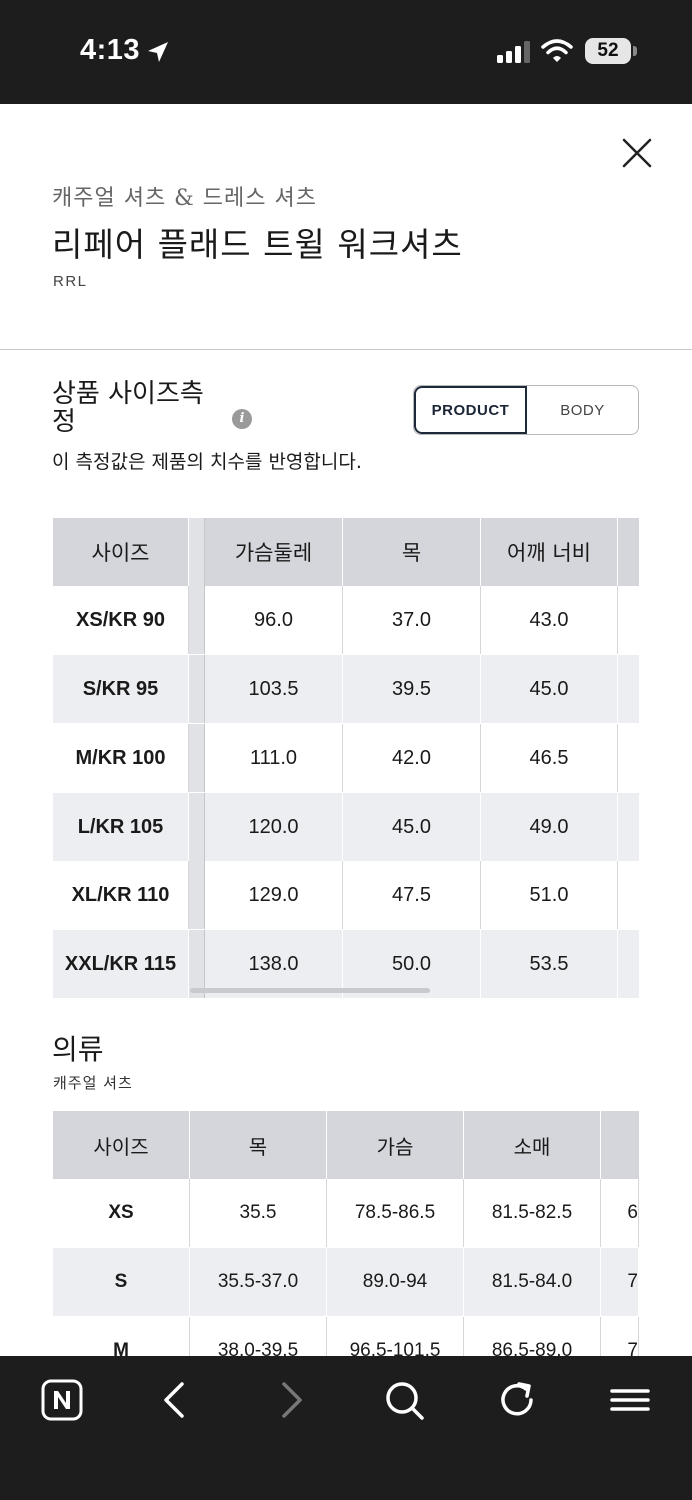 The width and height of the screenshot is (692, 1500). I want to click on cellular-signal-icon, so click(513, 52).